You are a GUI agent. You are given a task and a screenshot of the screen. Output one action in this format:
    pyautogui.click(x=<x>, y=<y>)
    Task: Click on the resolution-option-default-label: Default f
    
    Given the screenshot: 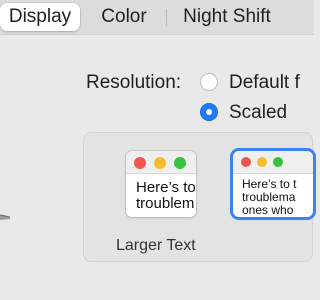 What is the action you would take?
    pyautogui.click(x=264, y=82)
    